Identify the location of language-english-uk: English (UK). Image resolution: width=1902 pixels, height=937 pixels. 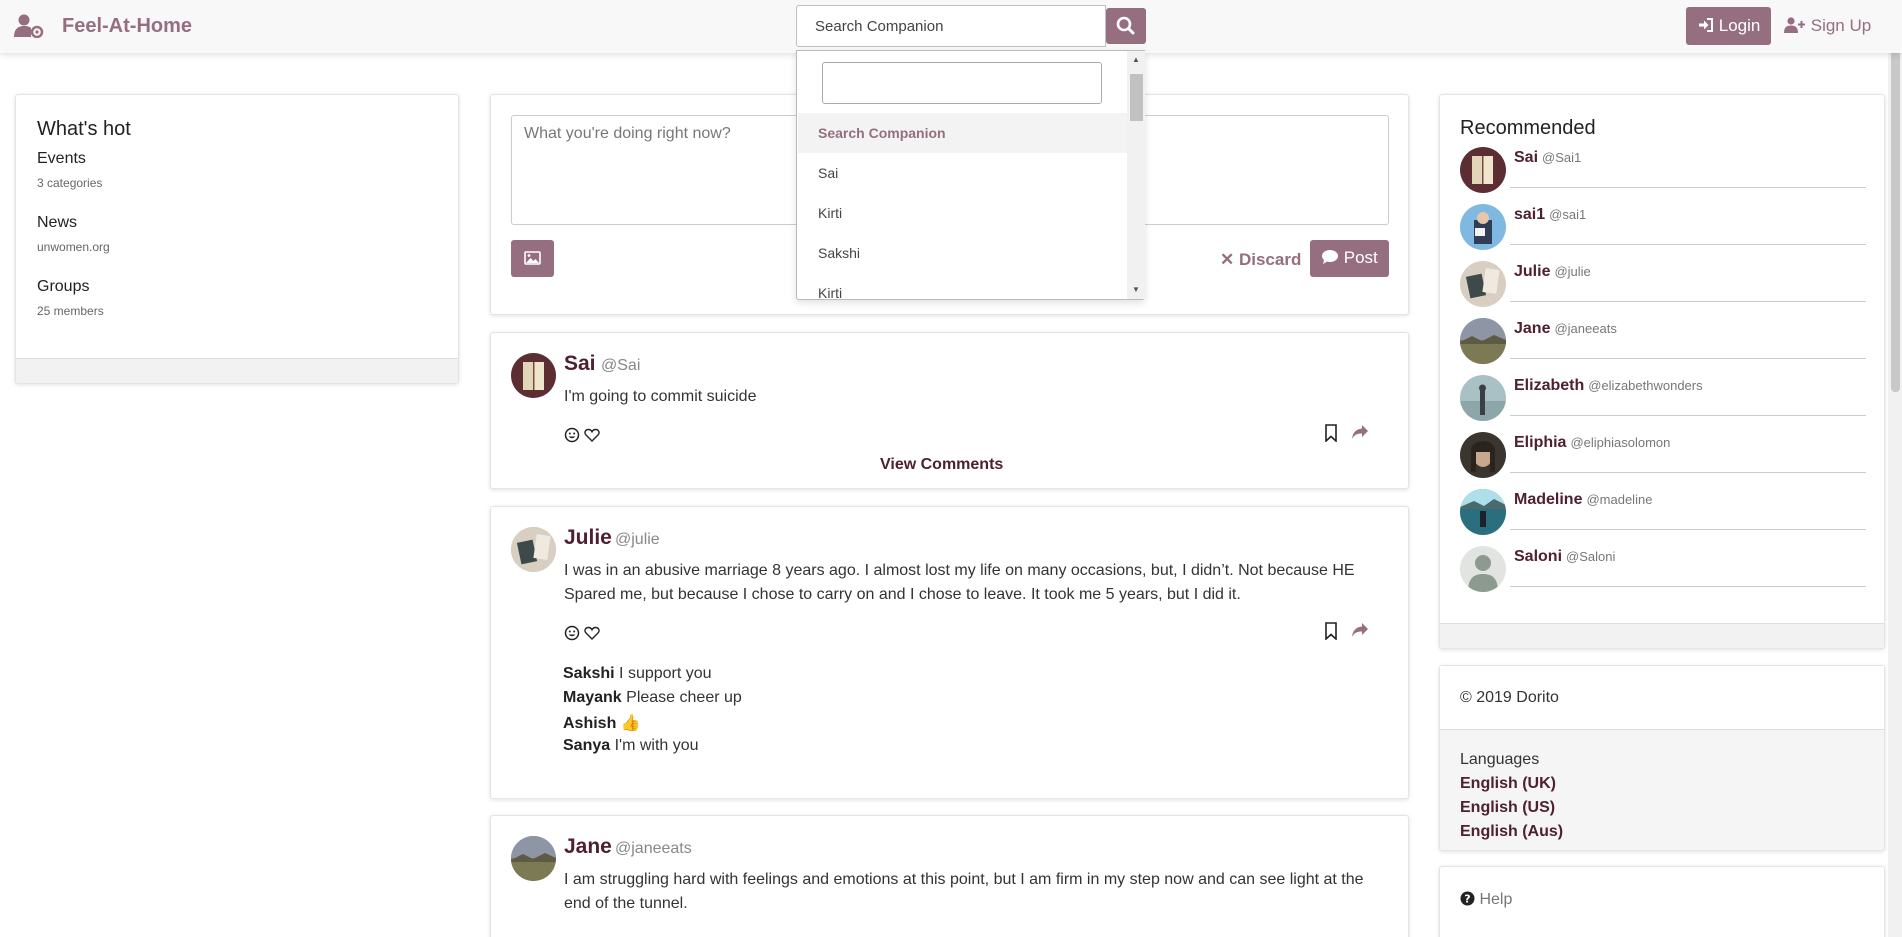
(1508, 784).